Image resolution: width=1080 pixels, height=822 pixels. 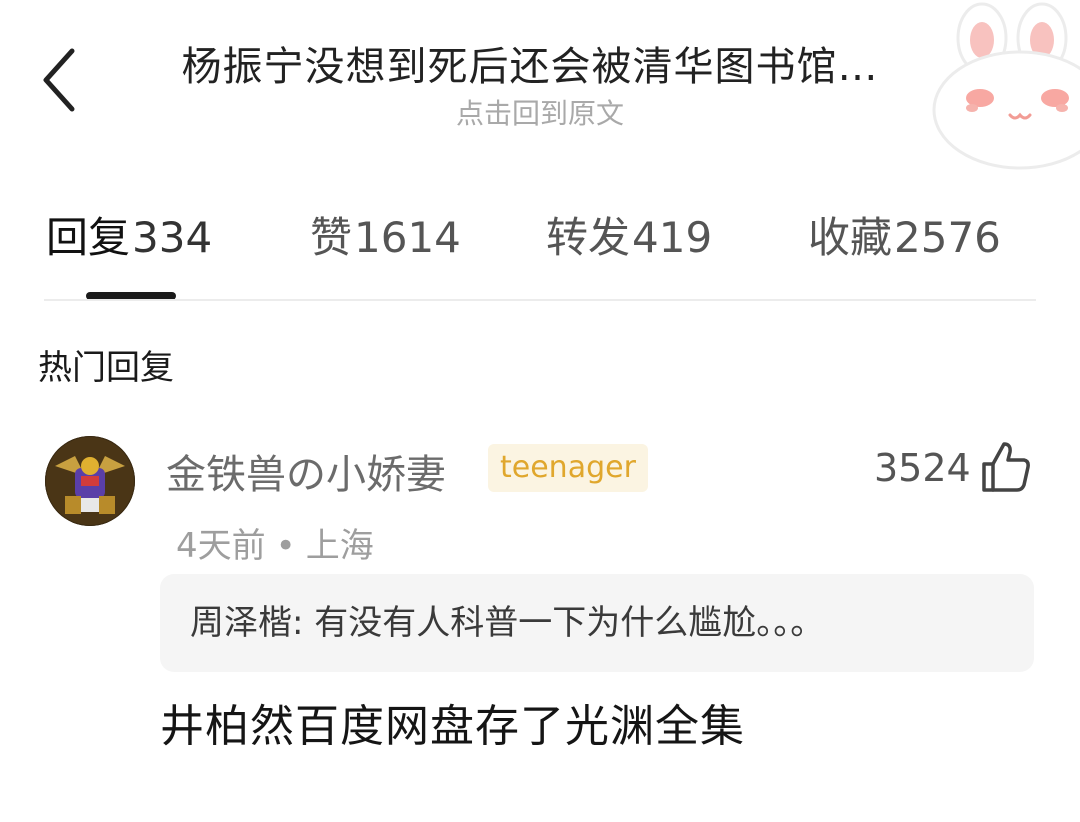 What do you see at coordinates (407, 237) in the screenshot?
I see `tab-count: 1614` at bounding box center [407, 237].